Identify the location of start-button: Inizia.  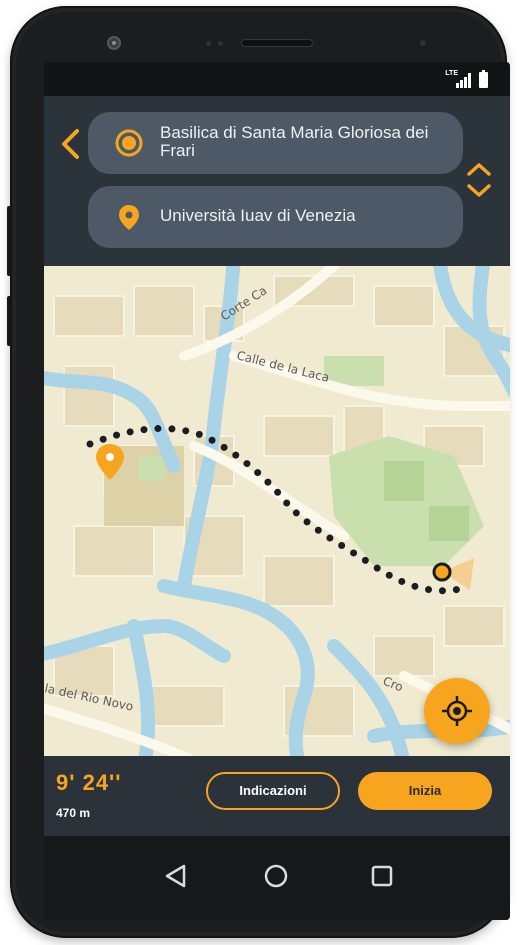
(425, 791).